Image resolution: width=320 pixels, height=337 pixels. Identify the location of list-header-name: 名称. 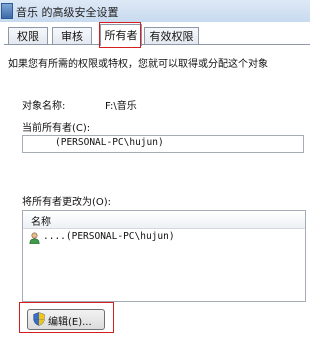
(164, 220).